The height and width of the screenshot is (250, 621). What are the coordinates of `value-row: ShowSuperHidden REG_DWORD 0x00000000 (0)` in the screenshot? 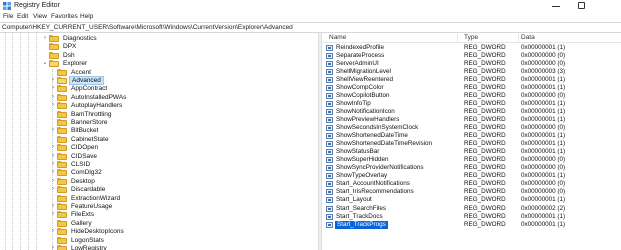 It's located at (471, 160).